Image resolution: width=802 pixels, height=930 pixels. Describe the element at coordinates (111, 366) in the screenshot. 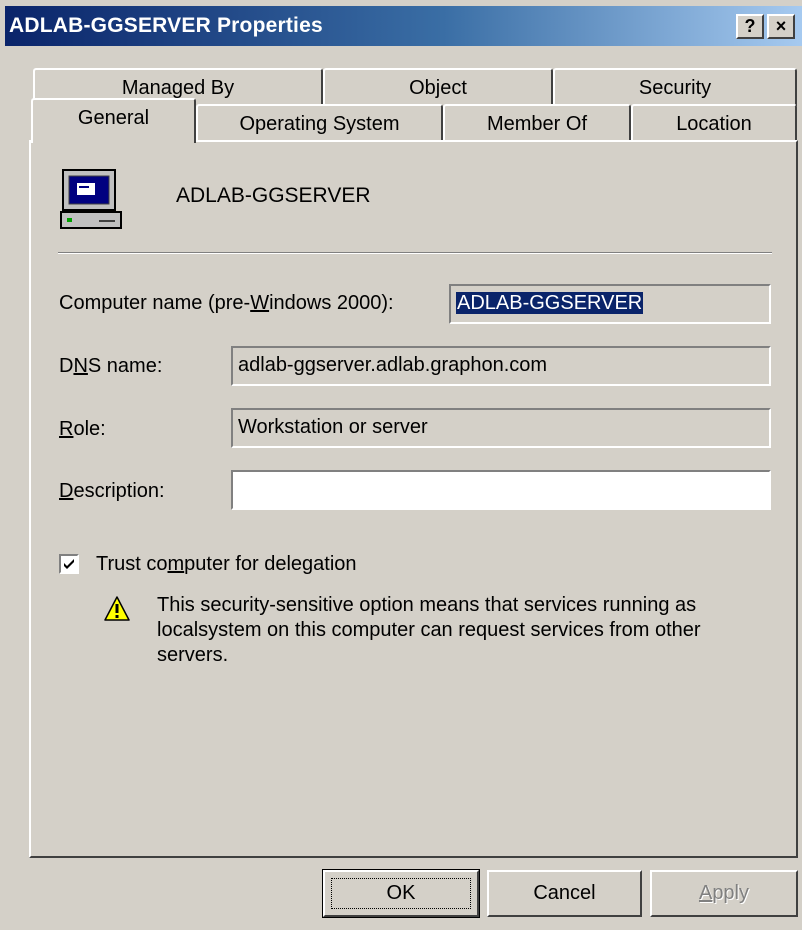

I see `dns-name-label: DNS name:` at that location.